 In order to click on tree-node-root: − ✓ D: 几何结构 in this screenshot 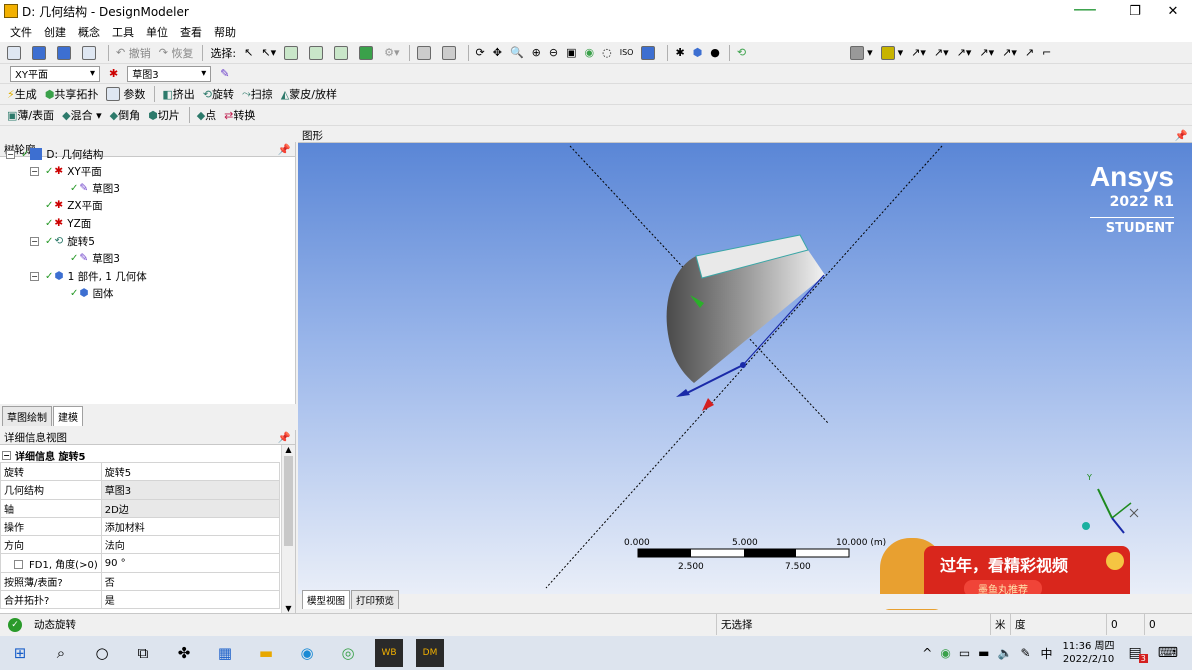, I will do `click(54, 154)`.